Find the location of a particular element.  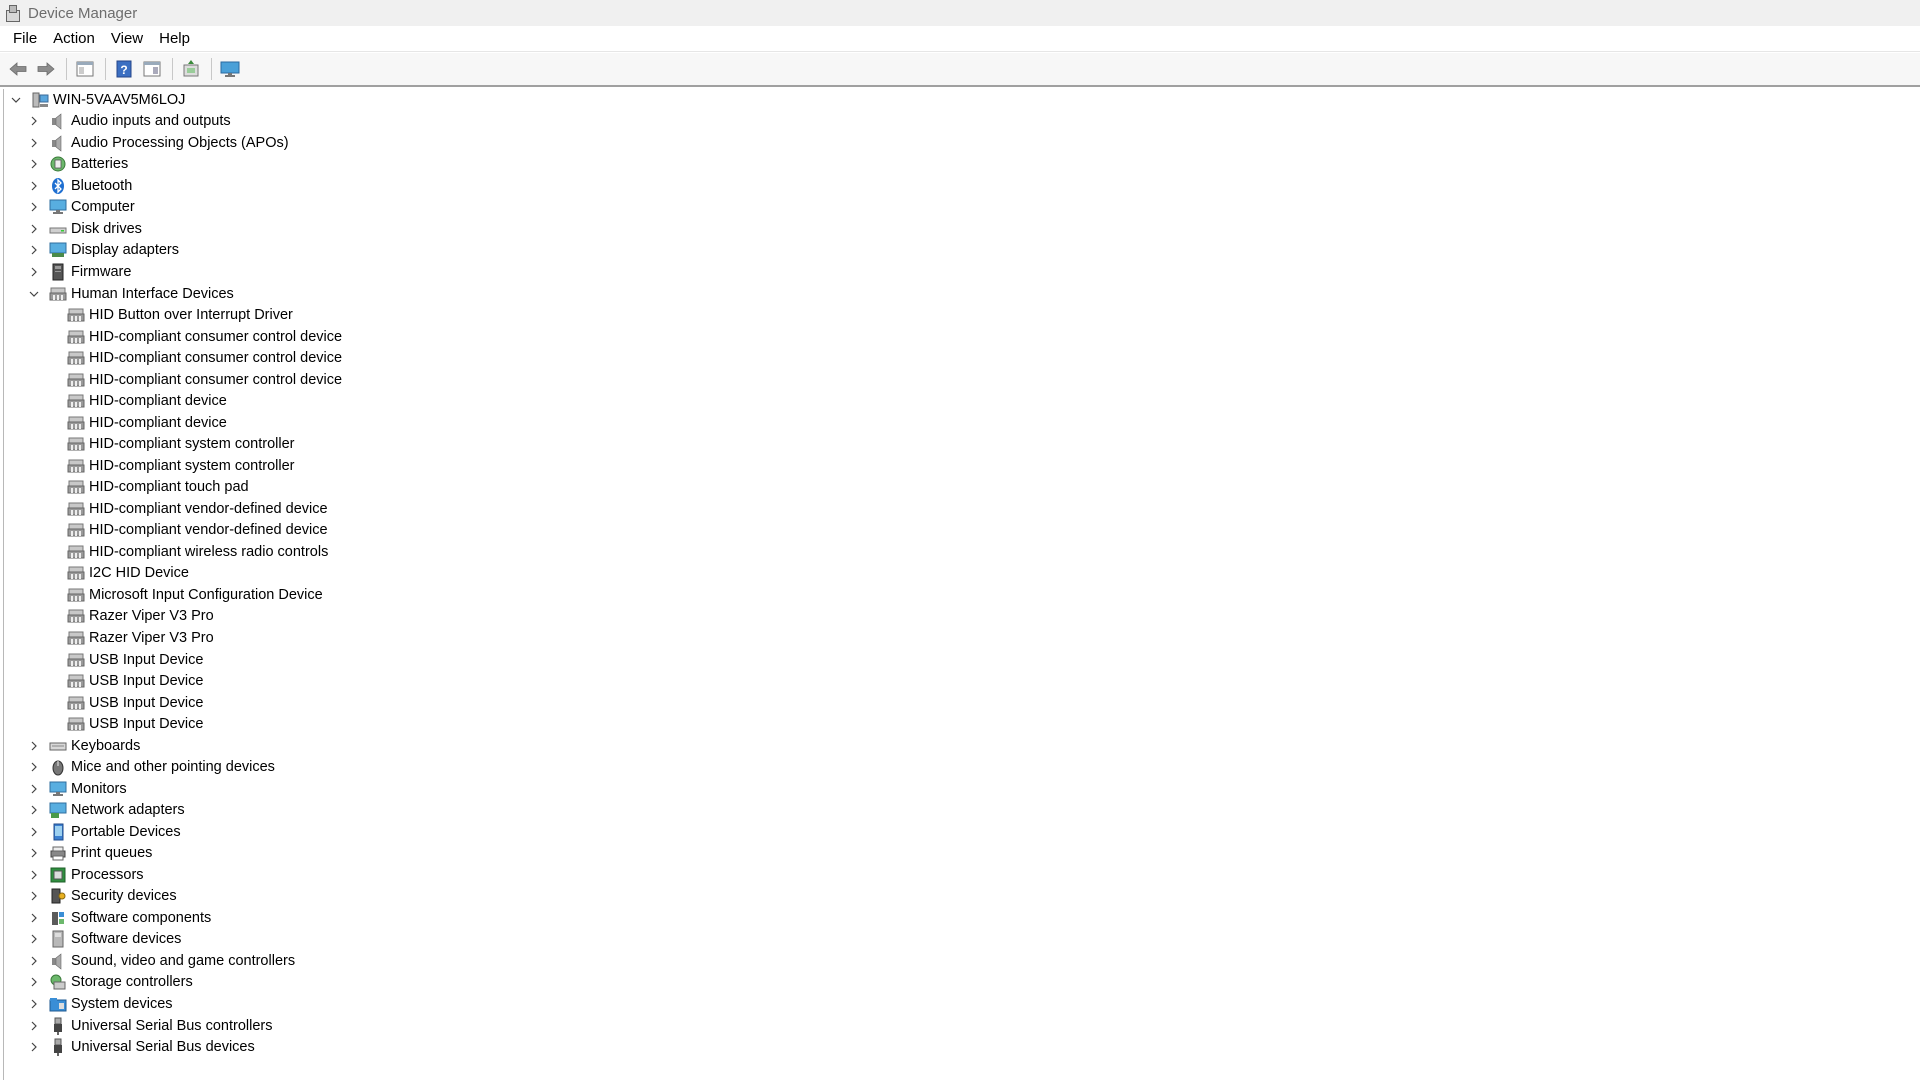

scan-hardware-button is located at coordinates (191, 69).